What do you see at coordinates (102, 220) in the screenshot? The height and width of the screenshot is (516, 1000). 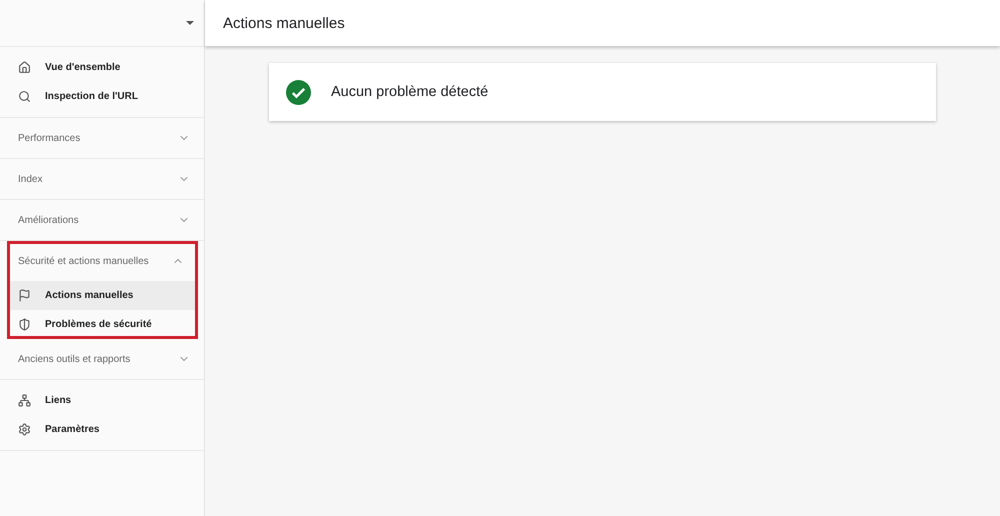 I see `section-header: Améliorations` at bounding box center [102, 220].